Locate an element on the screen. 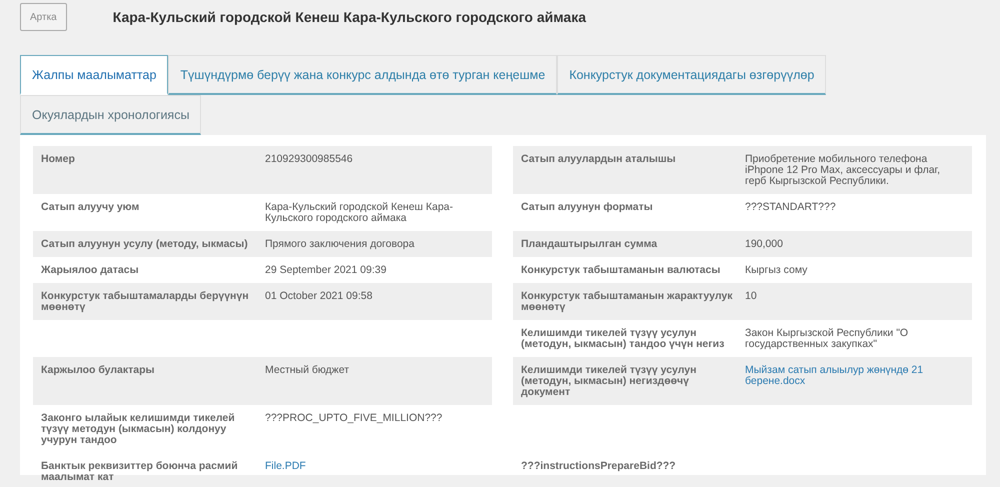 The height and width of the screenshot is (487, 1000). field-label: Сатып алуучу уюм is located at coordinates (90, 207).